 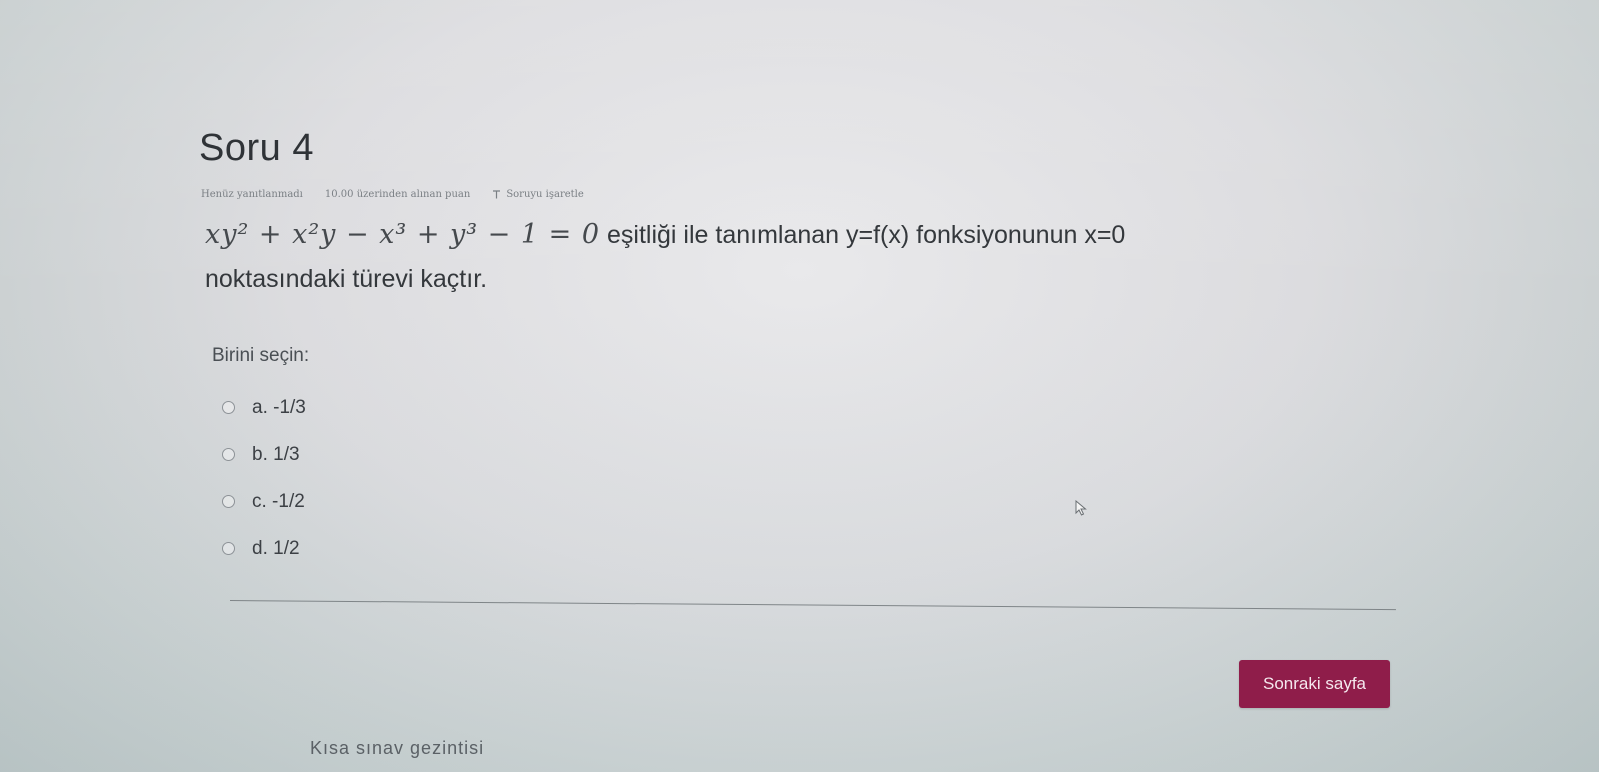 I want to click on flag-icon, so click(x=496, y=194).